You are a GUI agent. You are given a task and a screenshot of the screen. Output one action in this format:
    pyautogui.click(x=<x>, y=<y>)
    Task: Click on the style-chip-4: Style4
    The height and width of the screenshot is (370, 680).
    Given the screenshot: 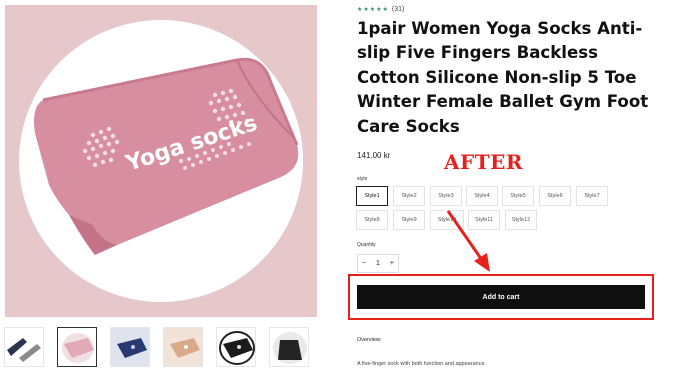 What is the action you would take?
    pyautogui.click(x=482, y=196)
    